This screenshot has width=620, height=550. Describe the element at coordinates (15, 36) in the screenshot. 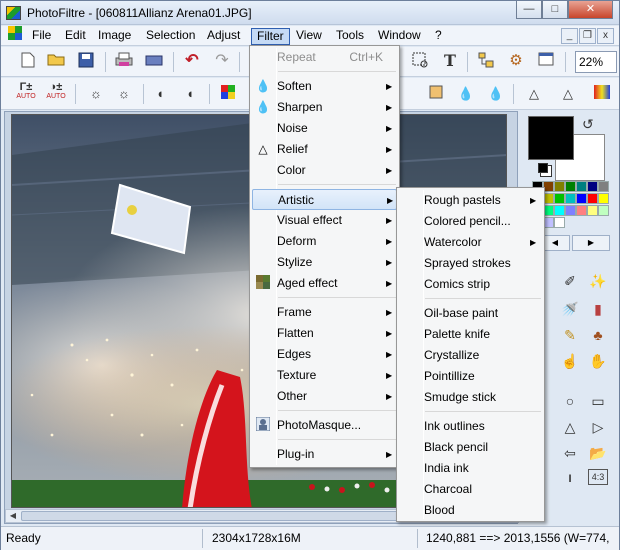

I see `doc-icon` at that location.